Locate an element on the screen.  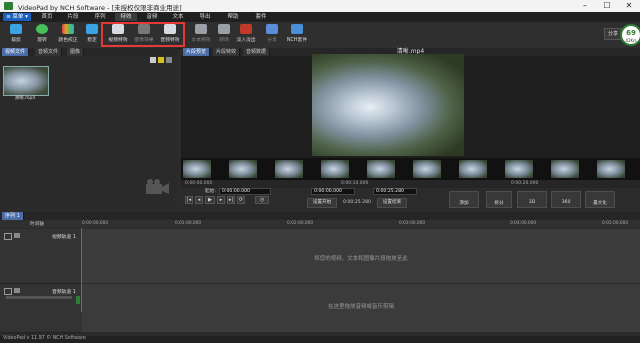
sequence-tabs: 序列 1 is located at coordinates (320, 216).